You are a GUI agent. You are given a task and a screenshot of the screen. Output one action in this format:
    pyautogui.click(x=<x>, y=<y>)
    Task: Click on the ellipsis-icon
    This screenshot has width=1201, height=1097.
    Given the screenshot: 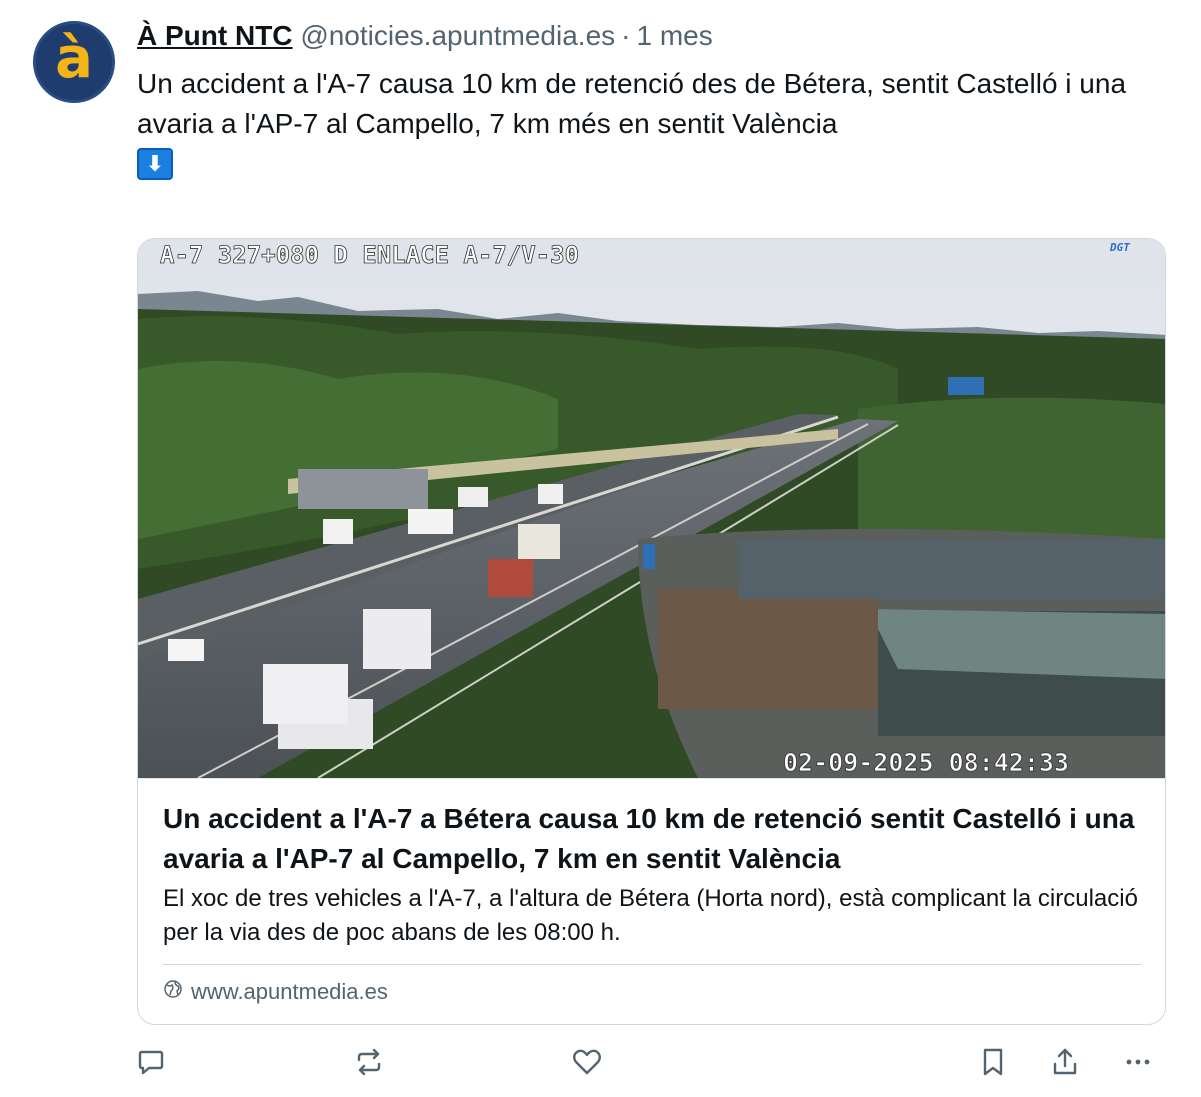 What is the action you would take?
    pyautogui.click(x=1138, y=1062)
    